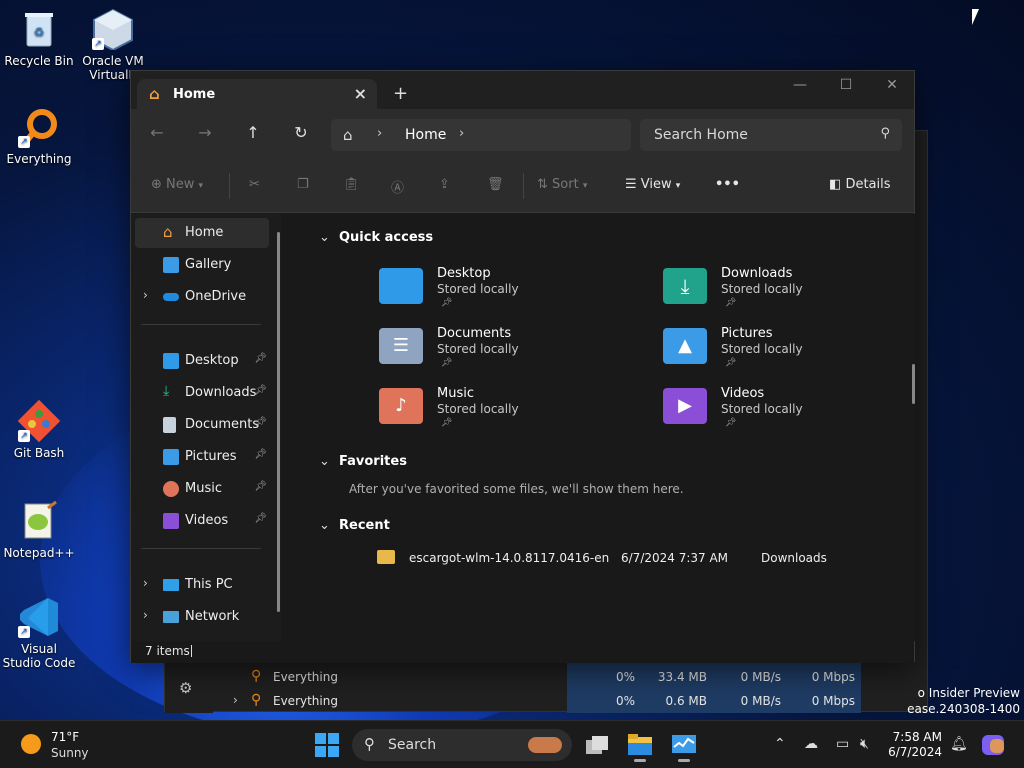 The height and width of the screenshot is (768, 1024). Describe the element at coordinates (376, 237) in the screenshot. I see `section-quick-access: ⌄ Quick access` at that location.